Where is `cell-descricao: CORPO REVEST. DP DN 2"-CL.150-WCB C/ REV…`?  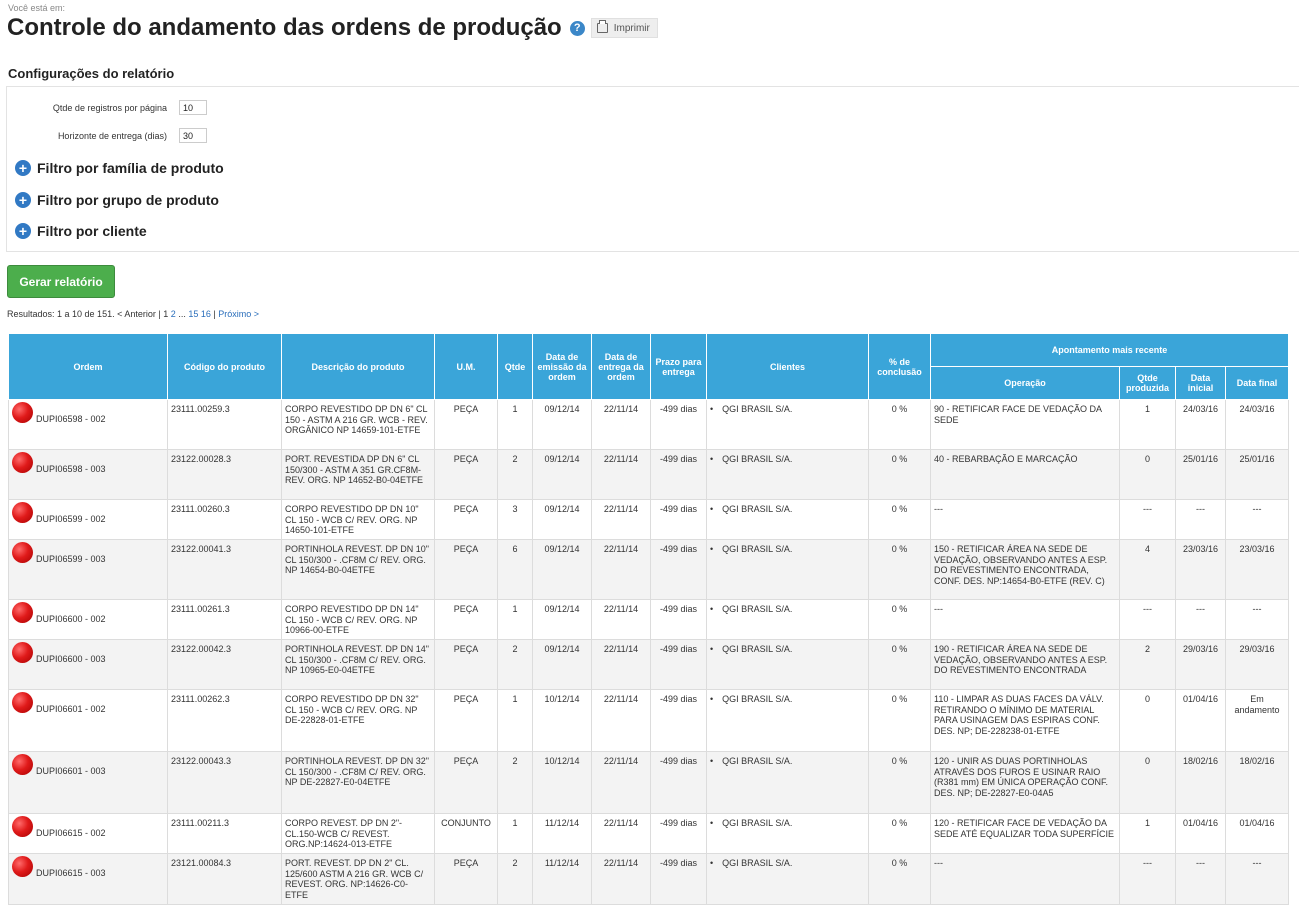 cell-descricao: CORPO REVEST. DP DN 2"-CL.150-WCB C/ REV… is located at coordinates (358, 833).